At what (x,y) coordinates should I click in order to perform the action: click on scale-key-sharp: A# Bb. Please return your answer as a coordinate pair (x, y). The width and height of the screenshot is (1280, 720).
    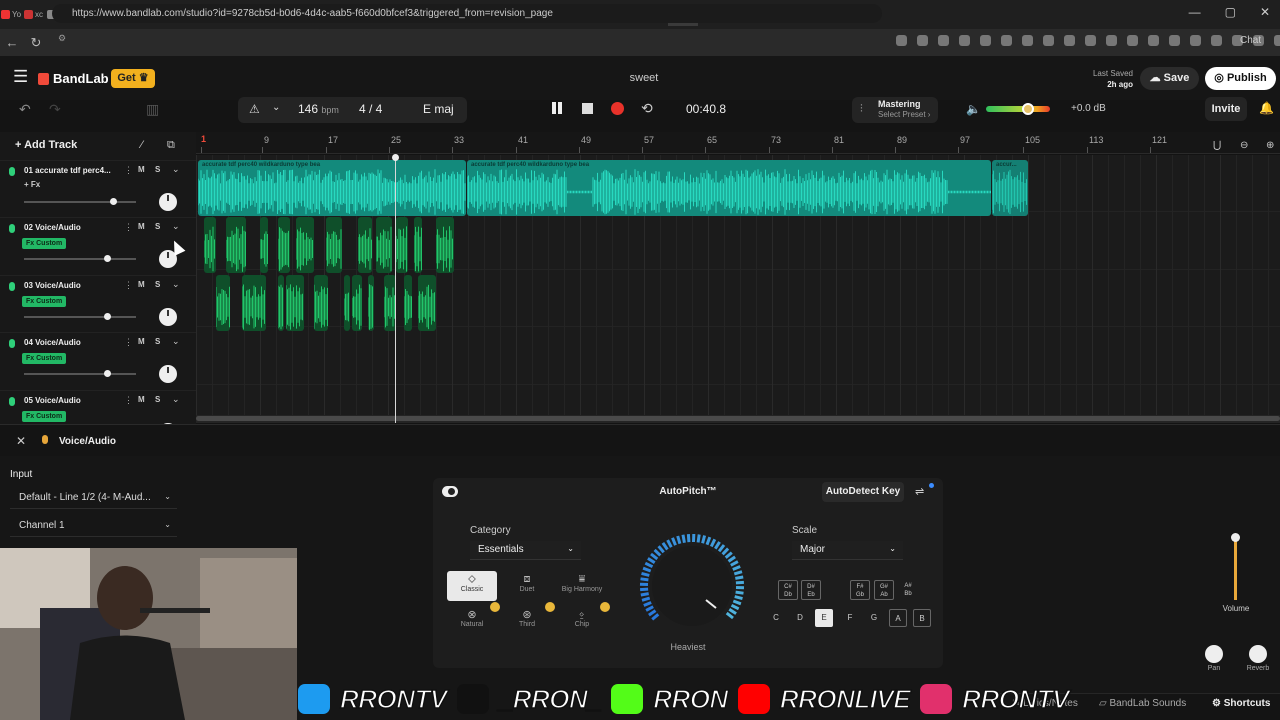
    Looking at the image, I should click on (908, 590).